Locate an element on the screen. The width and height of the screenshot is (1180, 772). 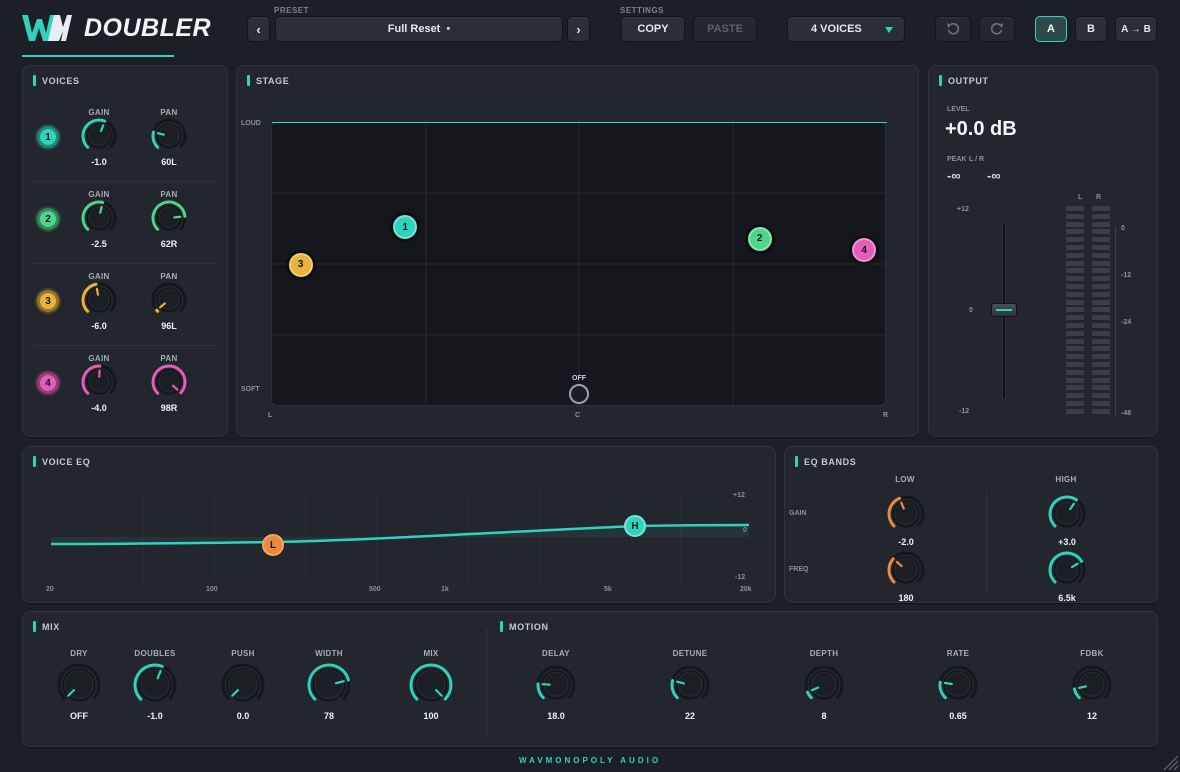
voice-3-pan-knob is located at coordinates (169, 300).